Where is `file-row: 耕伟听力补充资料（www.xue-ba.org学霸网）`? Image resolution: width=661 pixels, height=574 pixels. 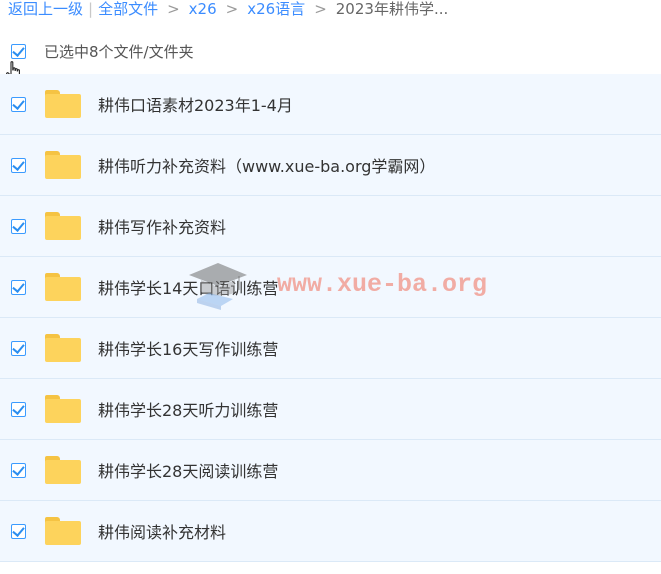
file-row: 耕伟听力补充资料（www.xue-ba.org学霸网） is located at coordinates (330, 165).